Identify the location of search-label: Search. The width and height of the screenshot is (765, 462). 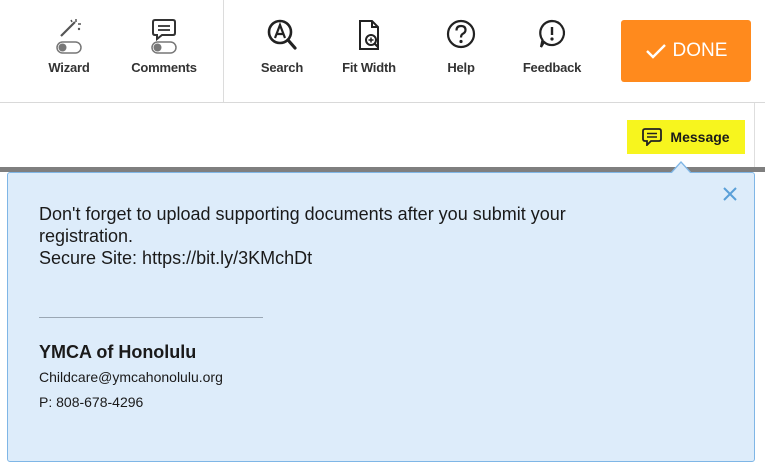
(282, 67).